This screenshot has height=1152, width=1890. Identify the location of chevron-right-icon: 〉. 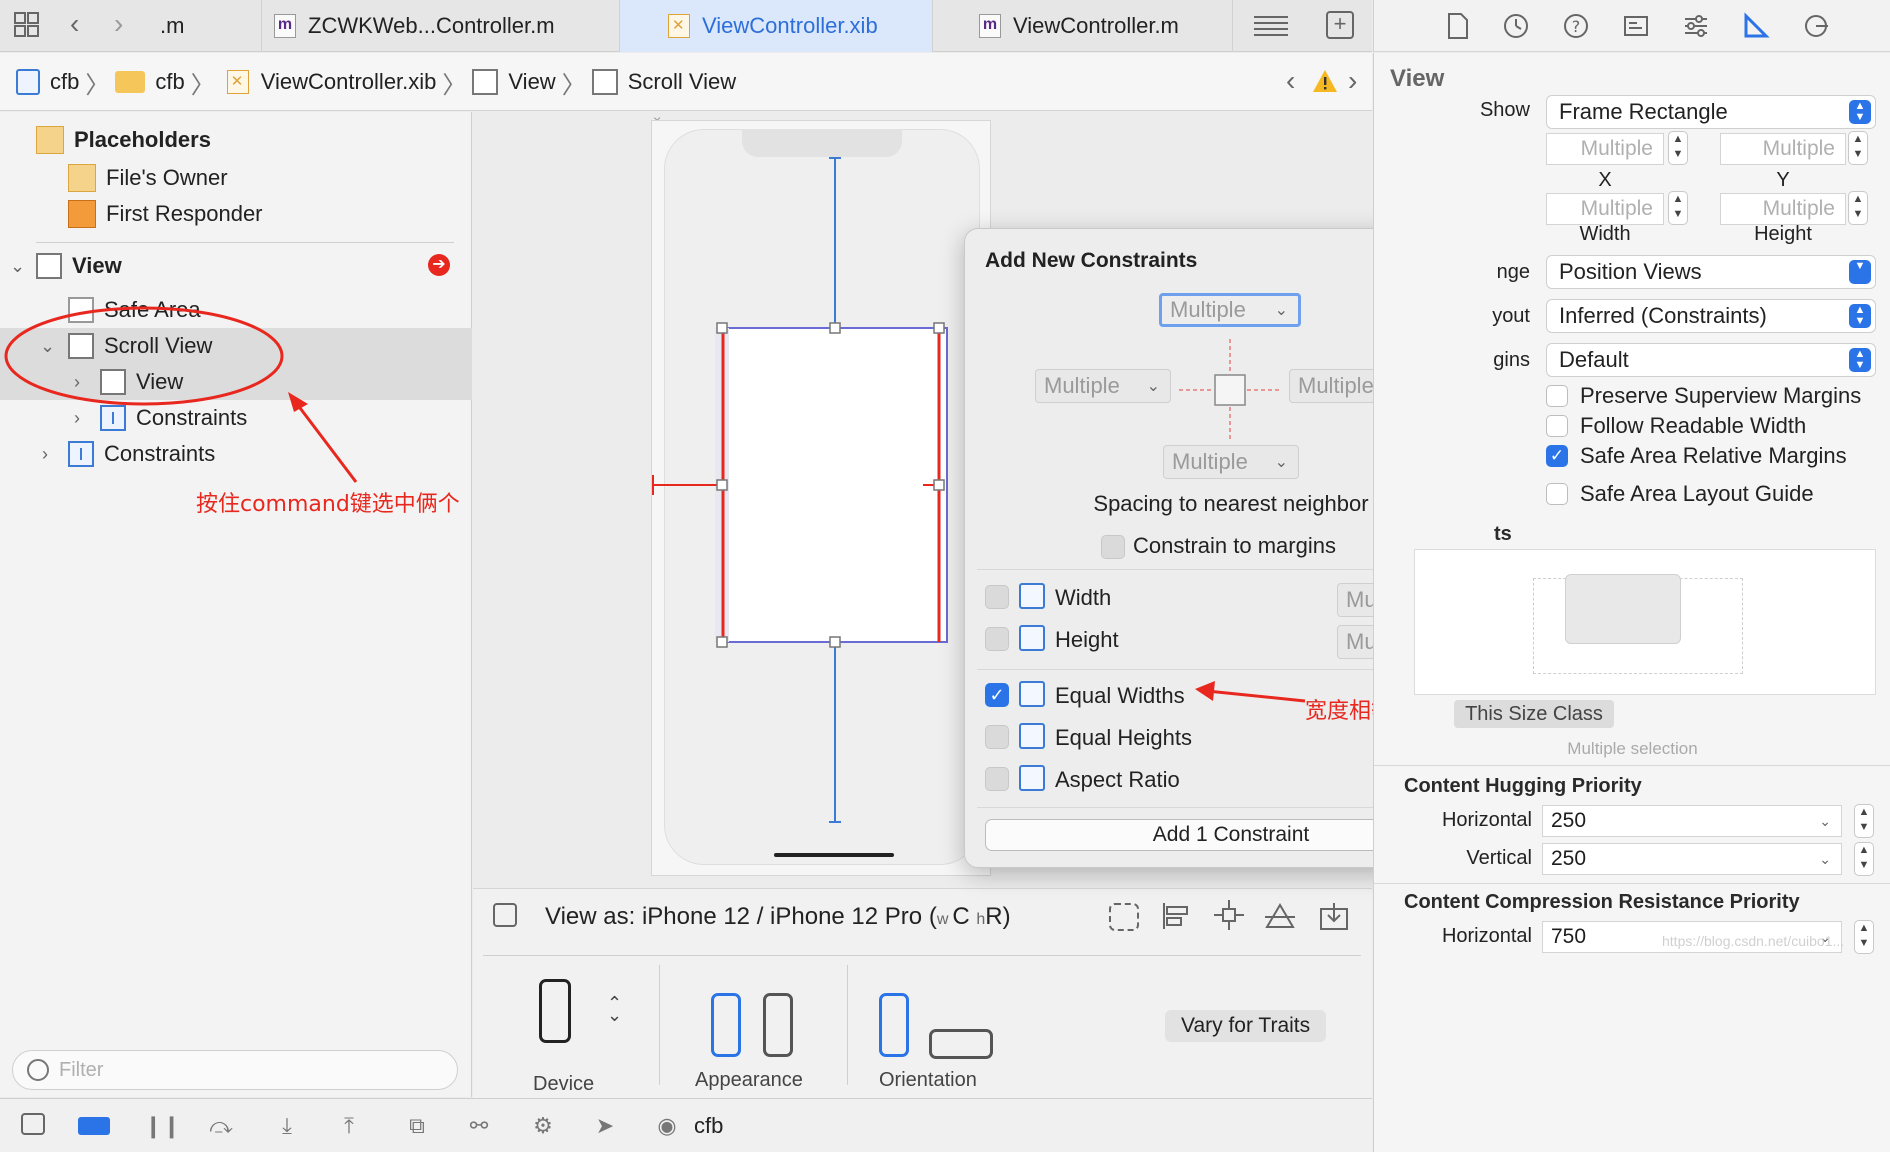
(454, 85).